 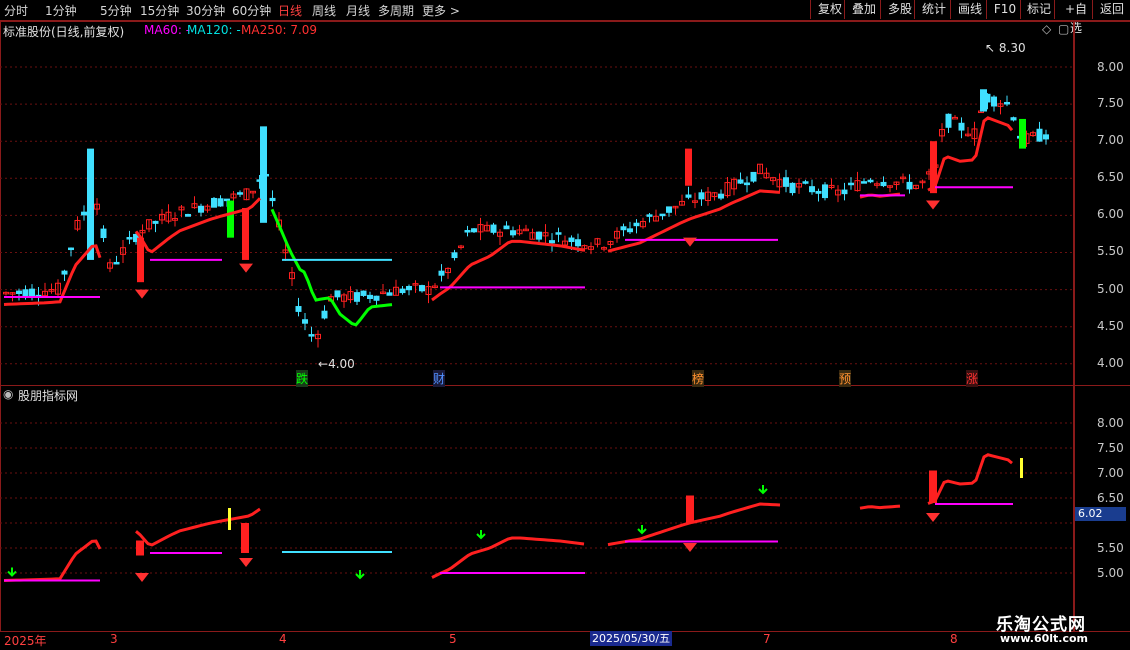 What do you see at coordinates (972, 378) in the screenshot?
I see `event-mark-rise: 涨` at bounding box center [972, 378].